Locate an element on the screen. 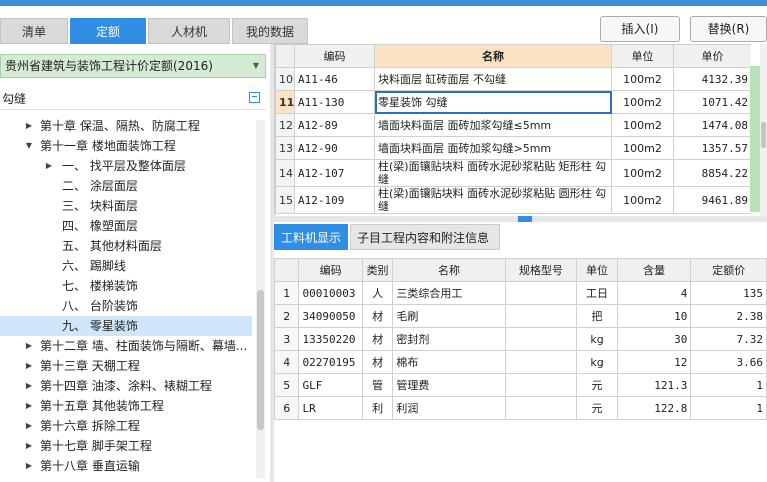 This screenshot has width=767, height=482. res-name-cell: 利润 is located at coordinates (449, 408).